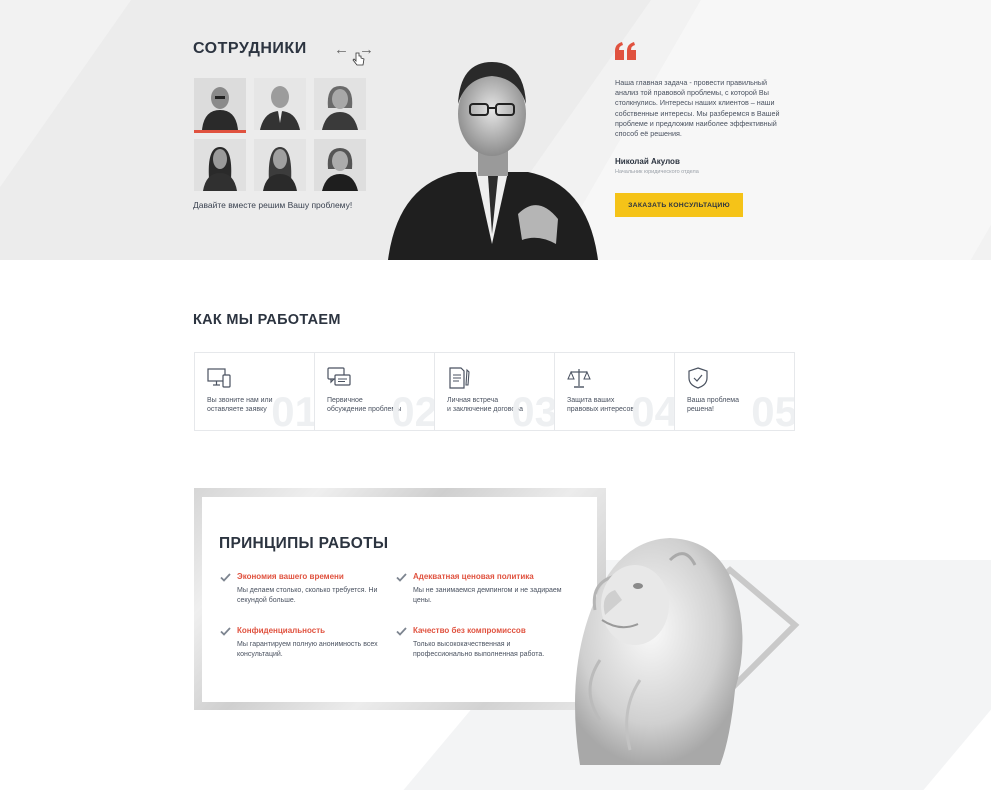 This screenshot has width=991, height=790. I want to click on quote-author-role: Начальник юридического отдела, so click(657, 172).